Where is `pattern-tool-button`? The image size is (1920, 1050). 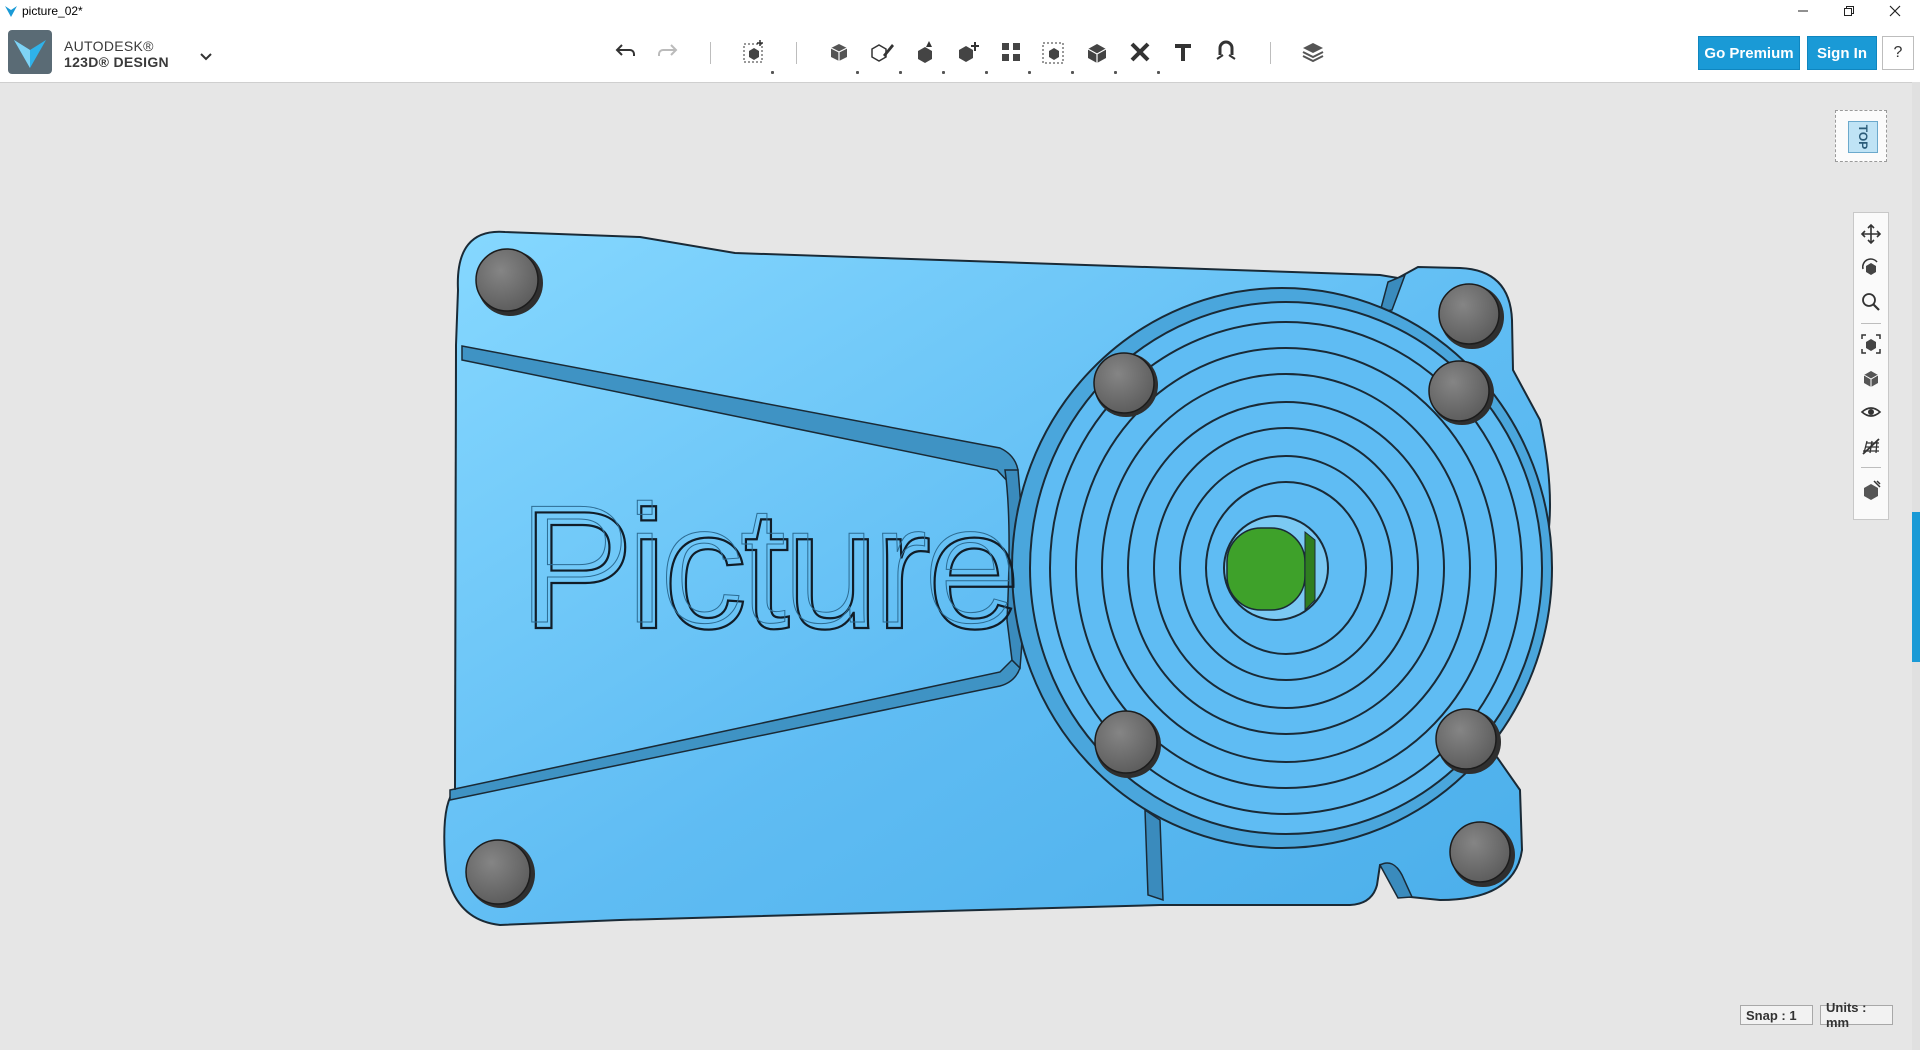
pattern-tool-button is located at coordinates (1013, 55).